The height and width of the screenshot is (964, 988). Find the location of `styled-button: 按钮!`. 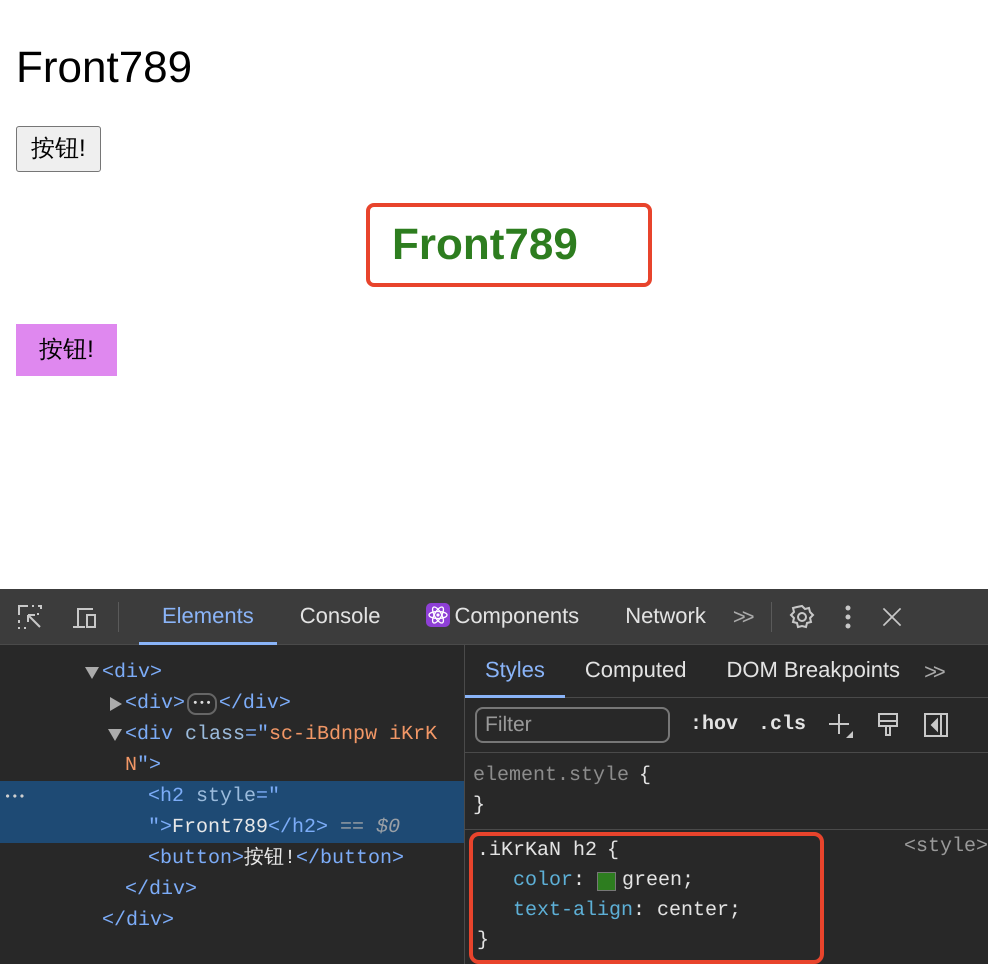

styled-button: 按钮! is located at coordinates (66, 350).